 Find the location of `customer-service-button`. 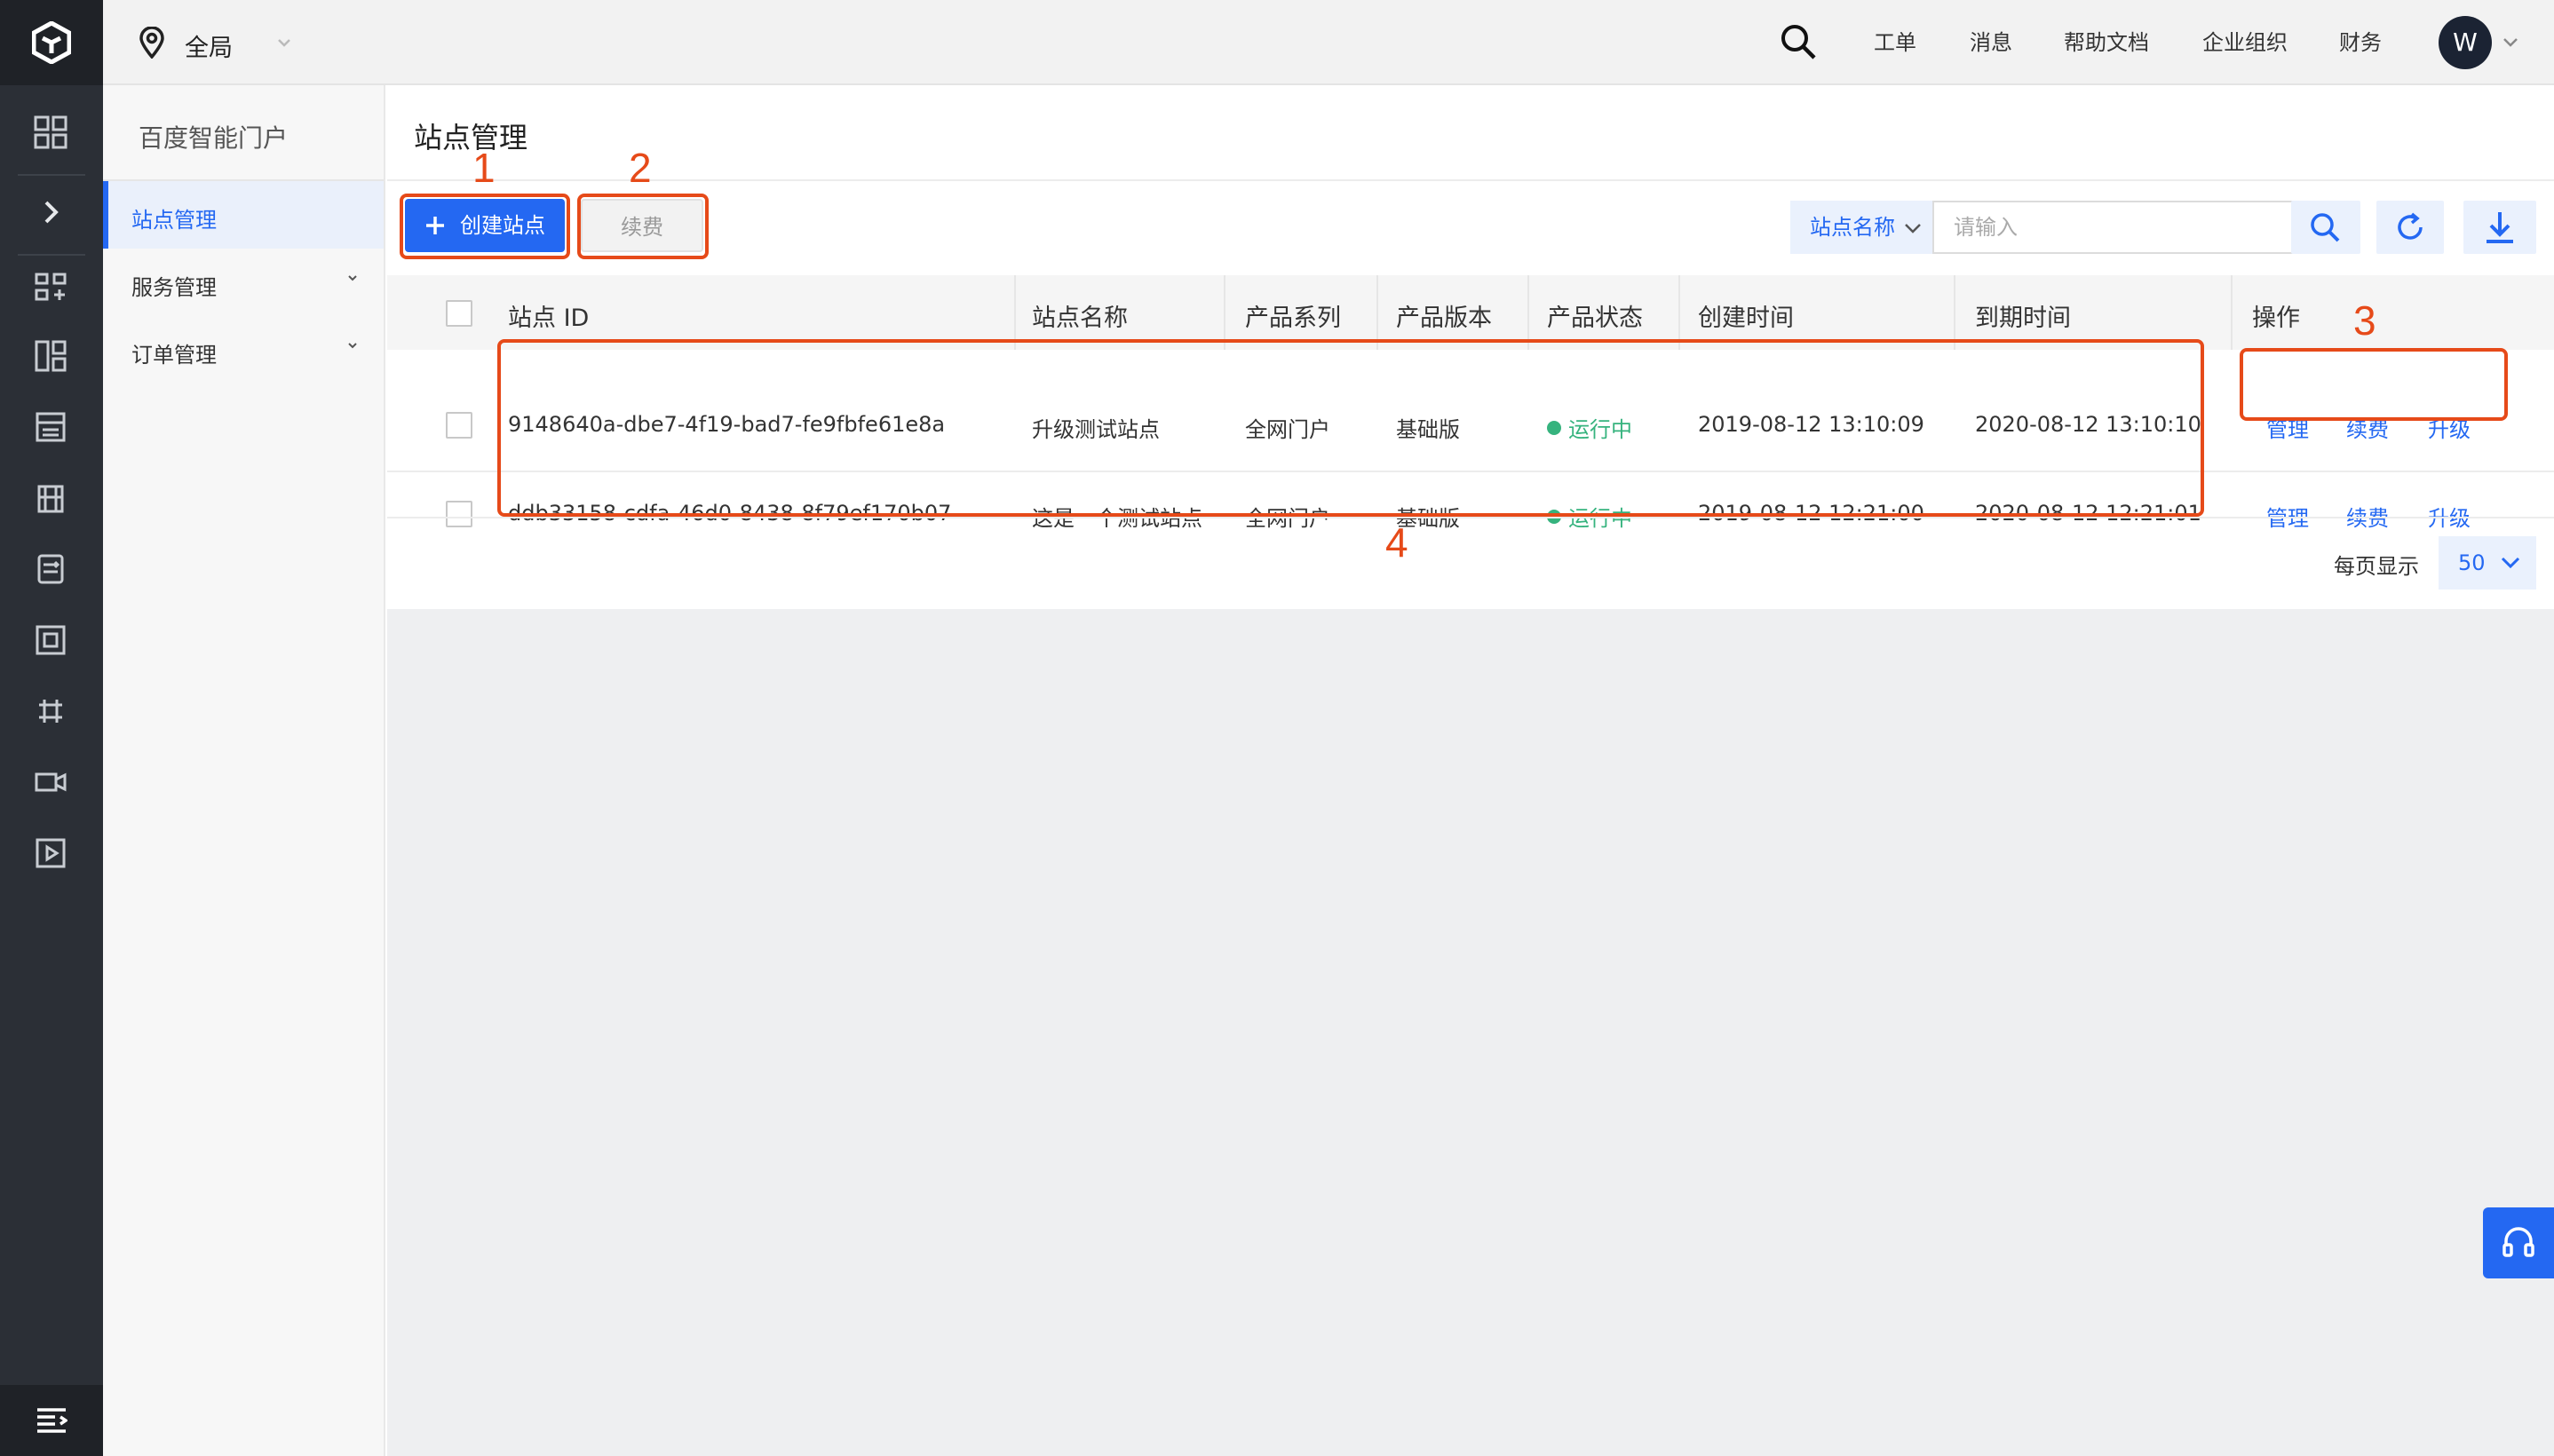

customer-service-button is located at coordinates (2519, 1242).